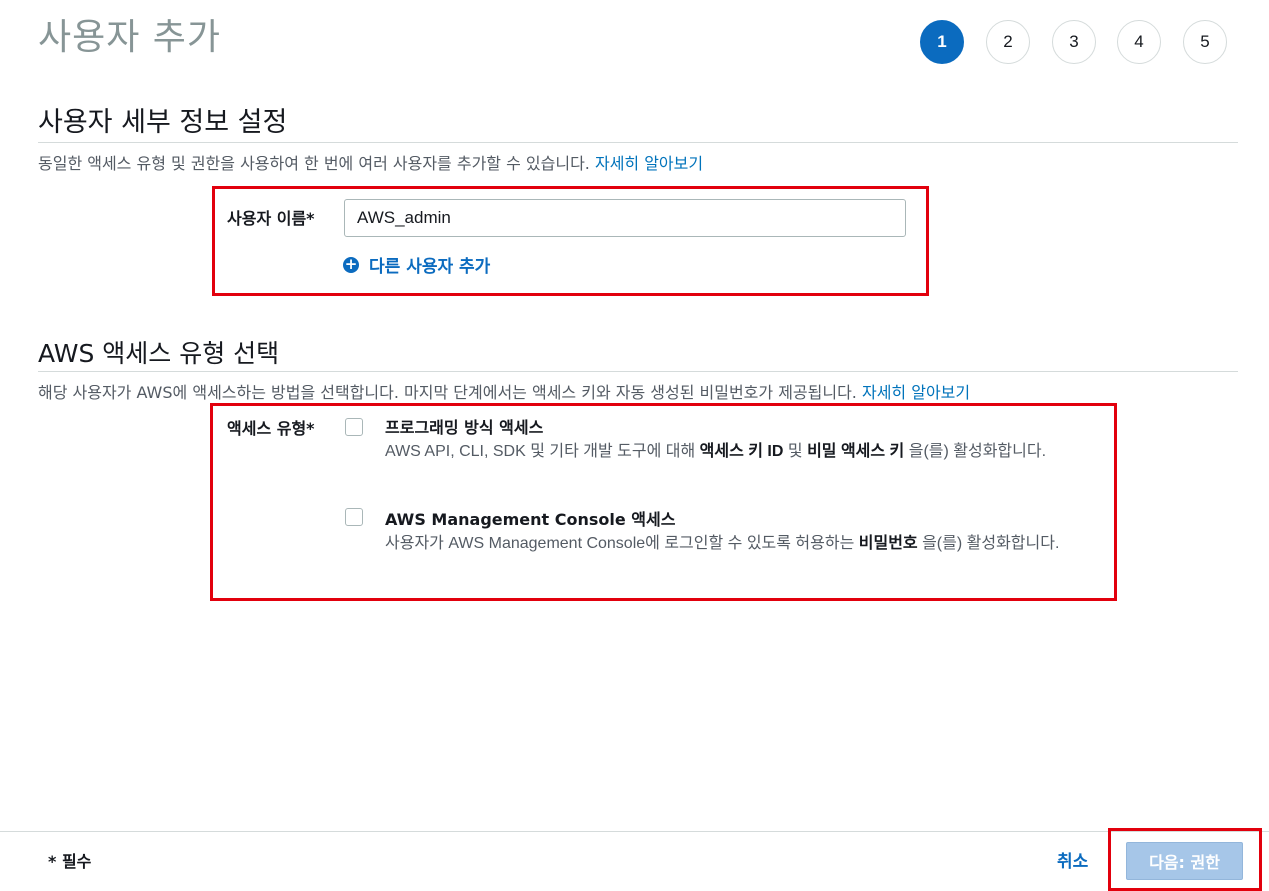 The height and width of the screenshot is (891, 1269). Describe the element at coordinates (1072, 859) in the screenshot. I see `cancel-button: 취소` at that location.